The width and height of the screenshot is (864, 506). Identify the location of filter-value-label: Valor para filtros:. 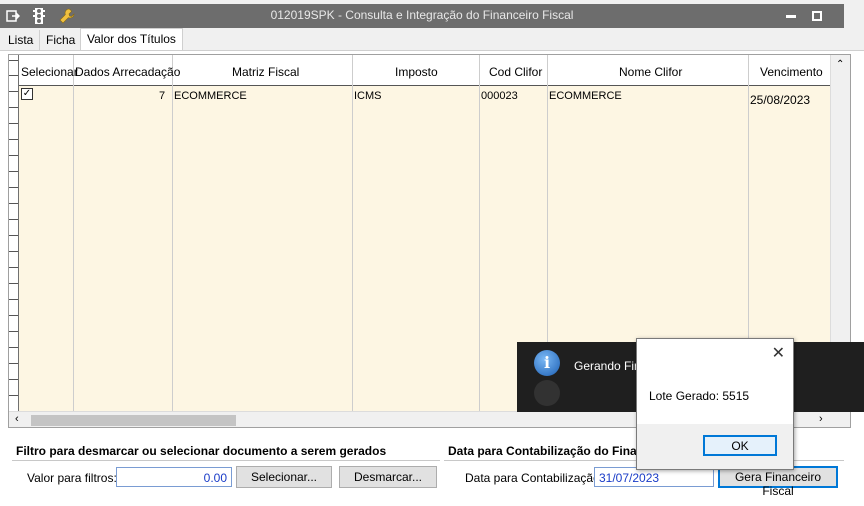
(72, 478).